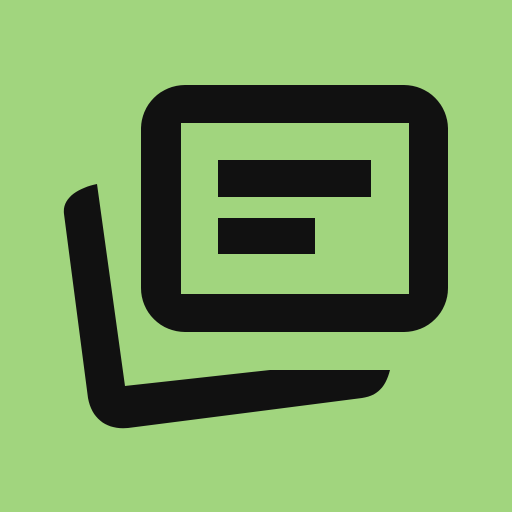 The image size is (512, 512). I want to click on front-card-inner, so click(295, 208).